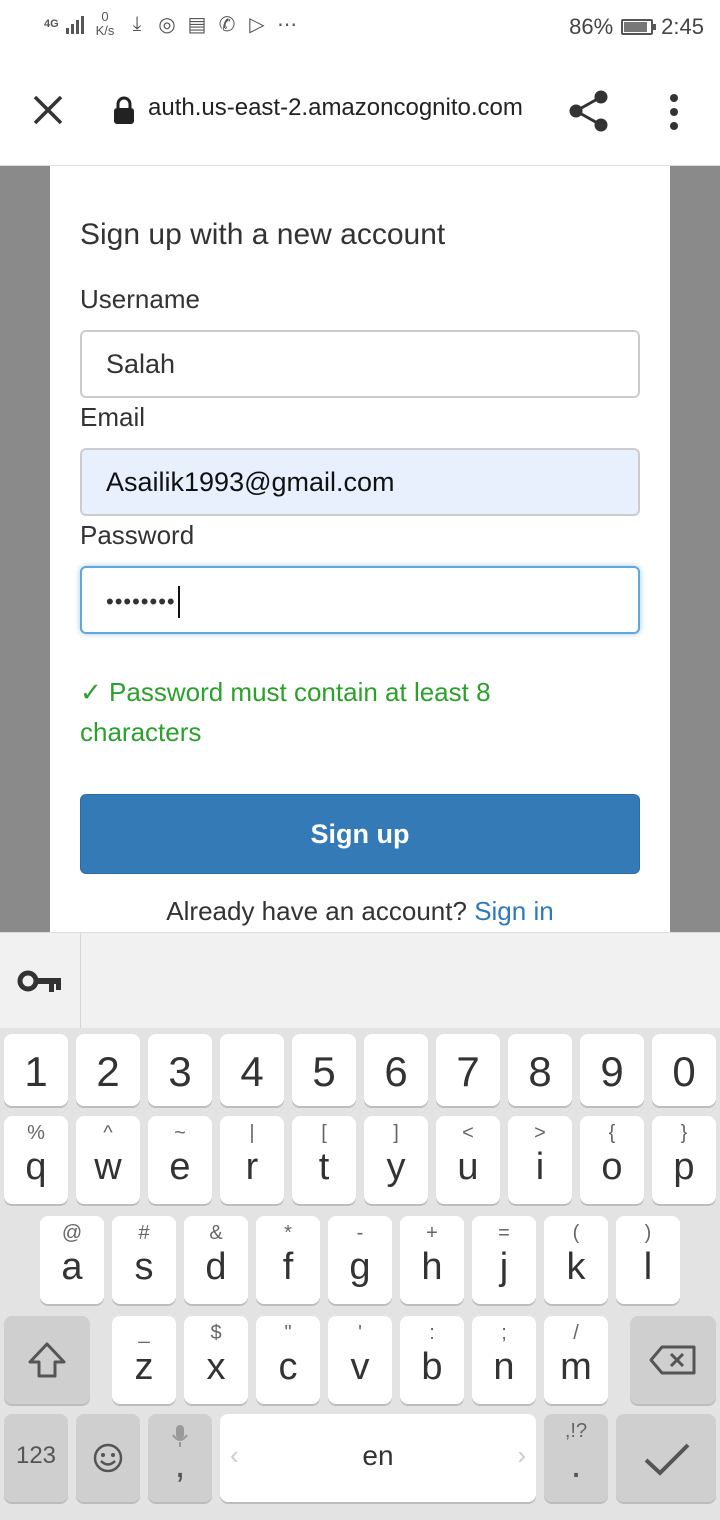  What do you see at coordinates (124, 110) in the screenshot?
I see `lock-icon` at bounding box center [124, 110].